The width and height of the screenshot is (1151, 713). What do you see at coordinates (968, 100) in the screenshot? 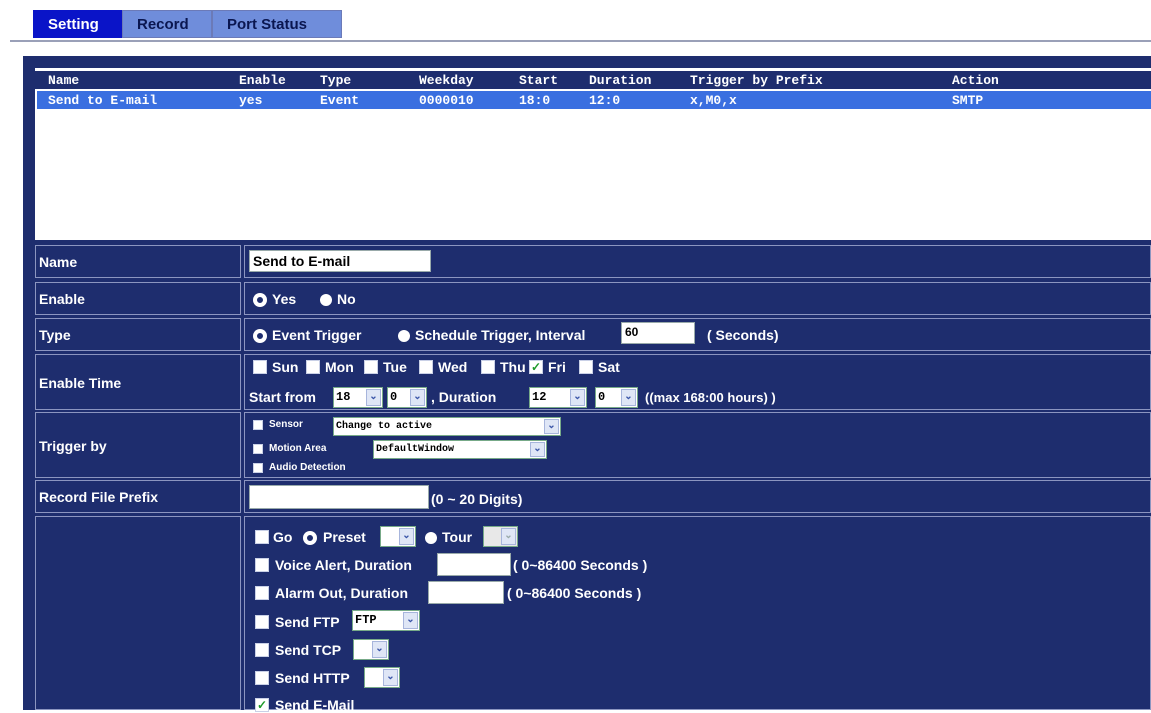
I see `row-action: SMTP` at bounding box center [968, 100].